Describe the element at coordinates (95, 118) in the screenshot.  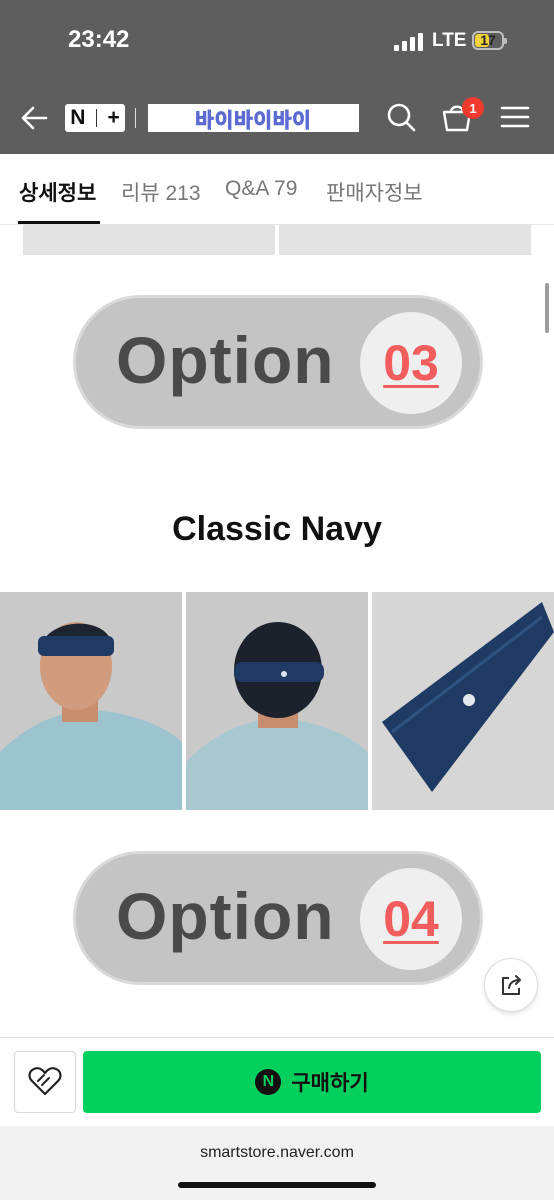
I see `naver-plus-logo: N +` at that location.